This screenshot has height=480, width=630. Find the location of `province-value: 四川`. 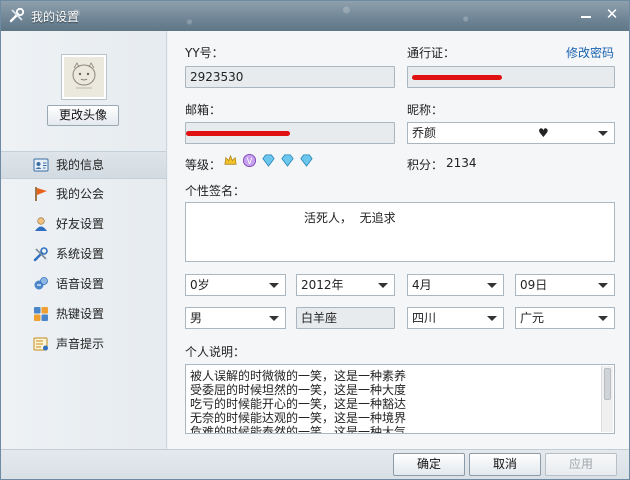

province-value: 四川 is located at coordinates (424, 318).